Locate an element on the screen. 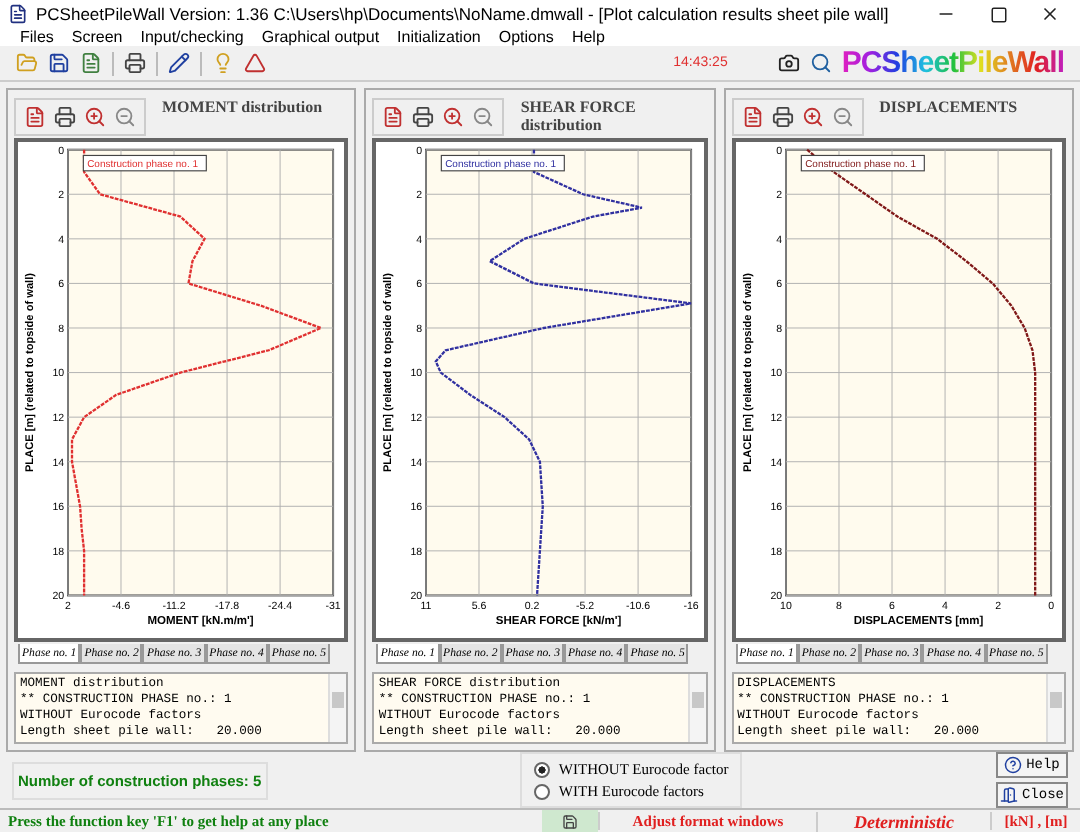 This screenshot has height=832, width=1080. door-icon is located at coordinates (1008, 795).